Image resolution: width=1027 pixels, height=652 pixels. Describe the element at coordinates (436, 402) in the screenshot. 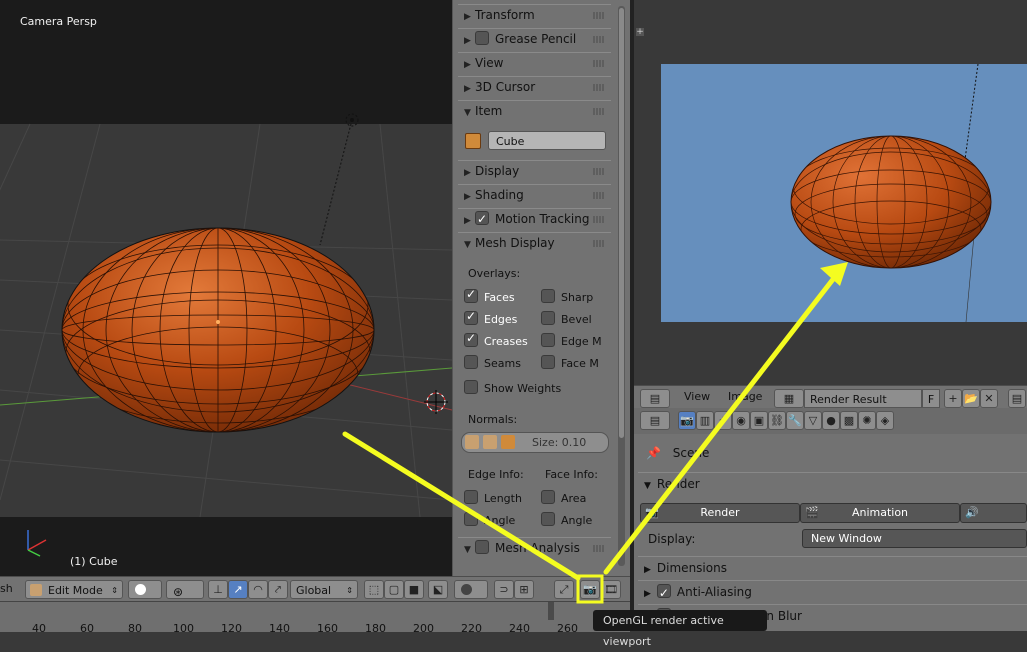

I see `3d-cursor-icon` at that location.